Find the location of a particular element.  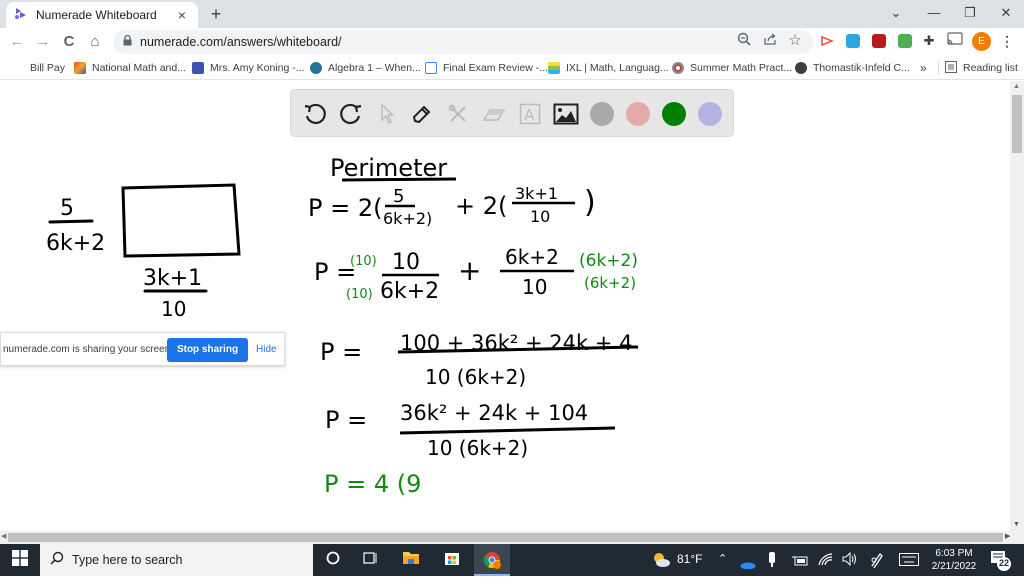

line1-frac1-den: 6k+2) is located at coordinates (407, 218).